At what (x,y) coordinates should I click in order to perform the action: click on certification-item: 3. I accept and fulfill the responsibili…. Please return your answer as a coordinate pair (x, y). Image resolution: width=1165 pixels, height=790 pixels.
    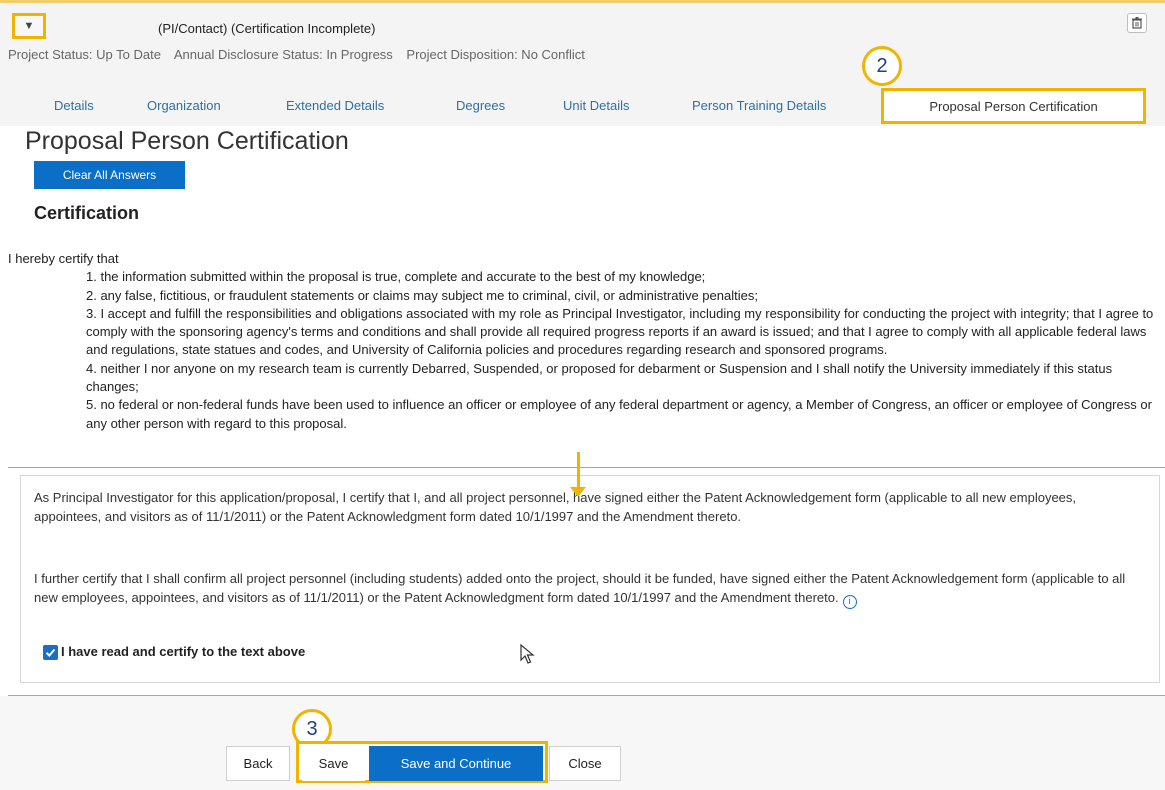
    Looking at the image, I should click on (620, 331).